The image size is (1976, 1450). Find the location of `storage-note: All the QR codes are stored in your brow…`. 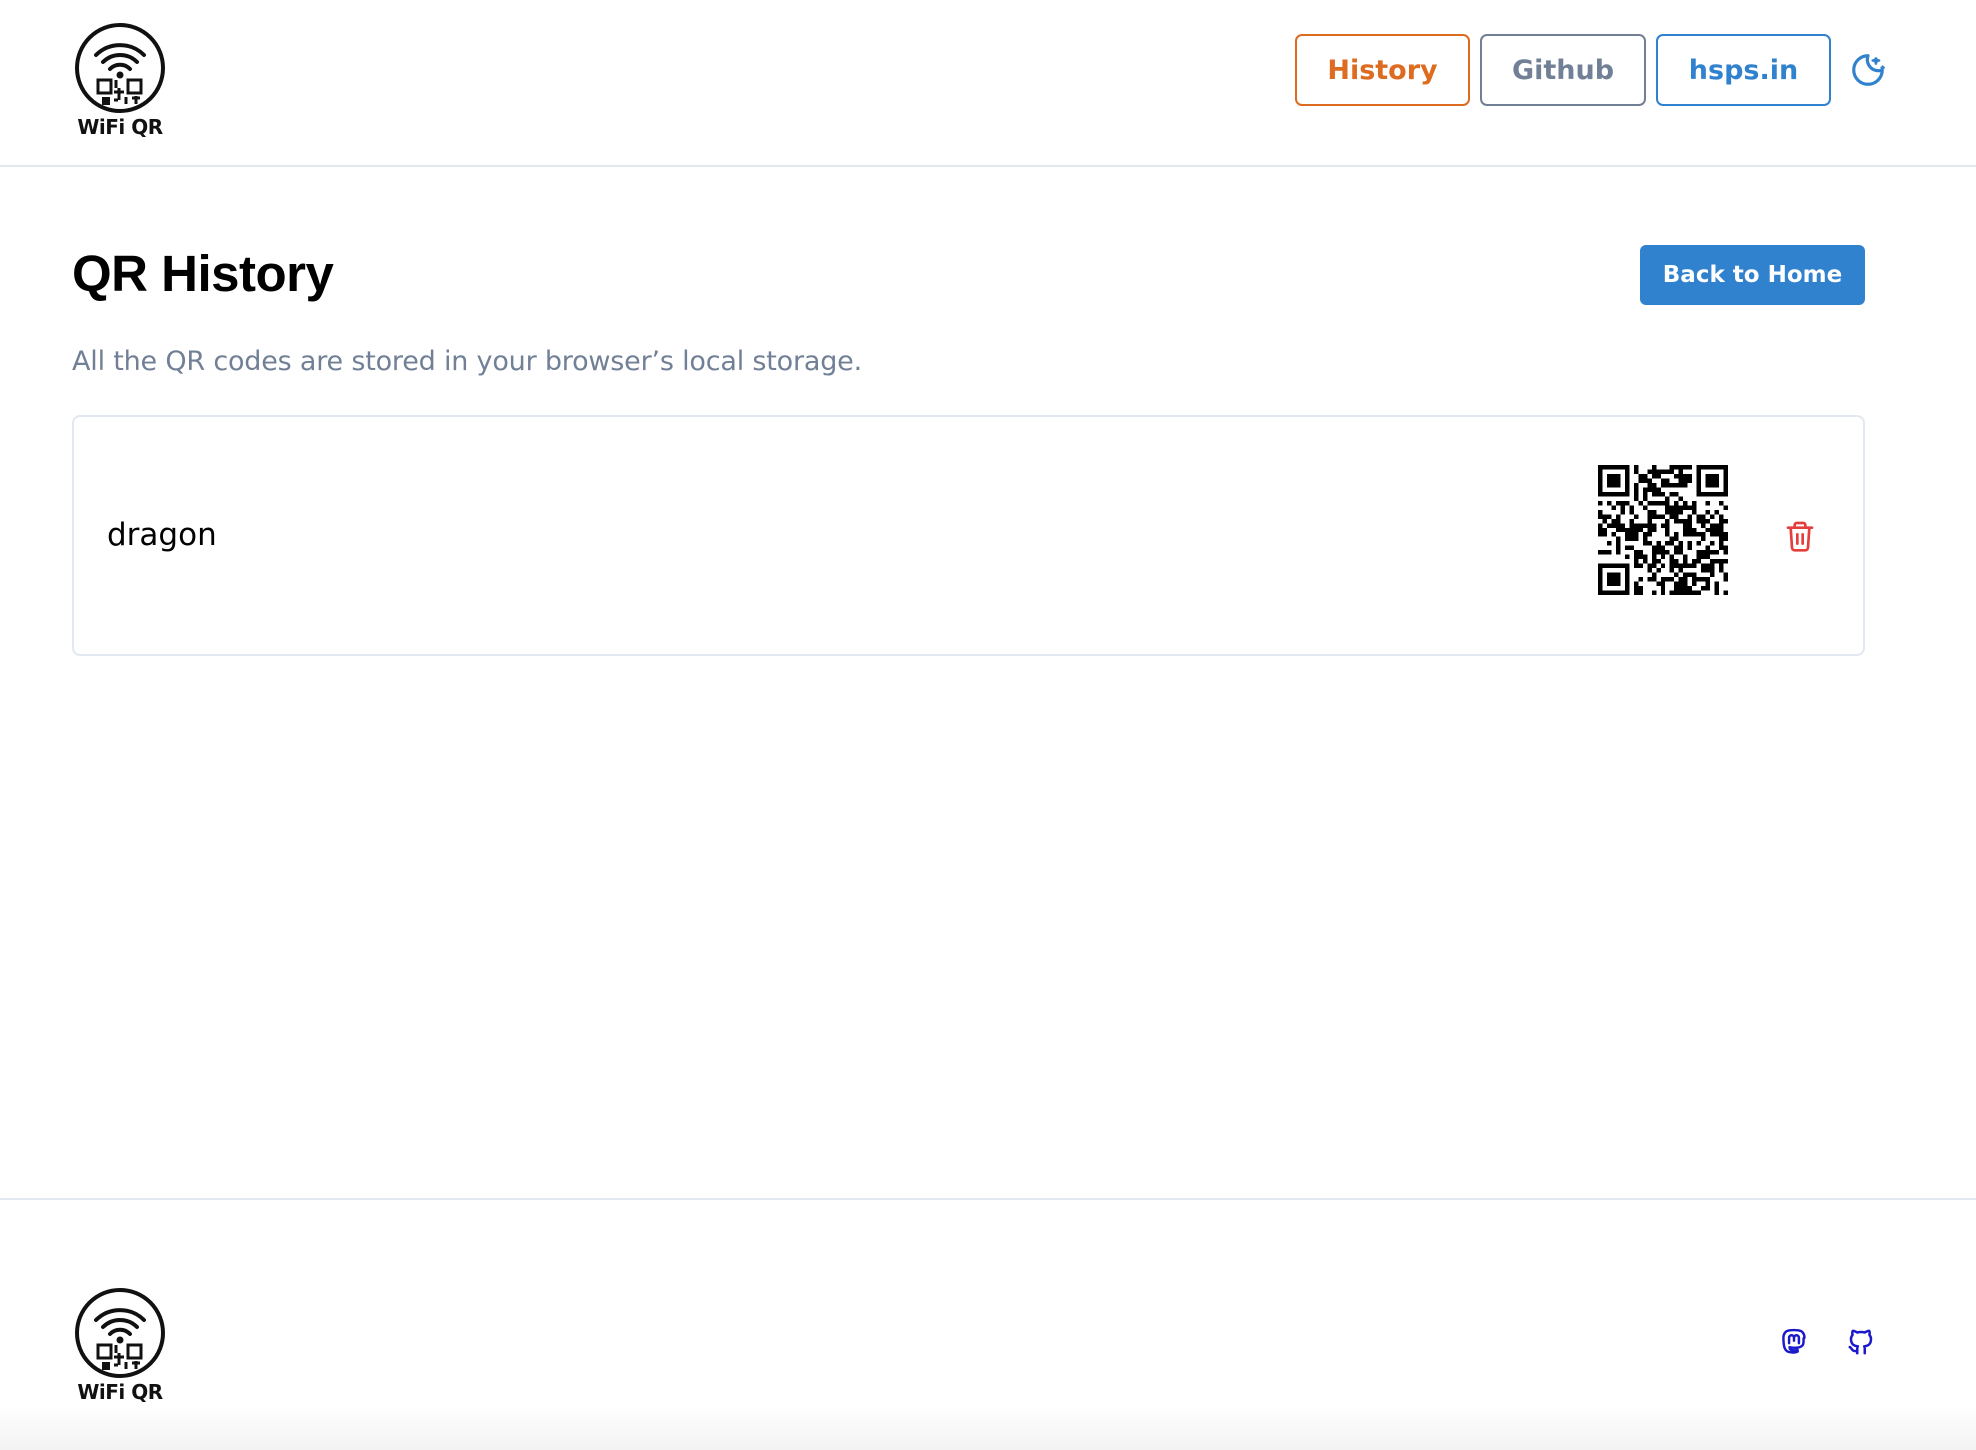

storage-note: All the QR codes are stored in your brow… is located at coordinates (467, 361).